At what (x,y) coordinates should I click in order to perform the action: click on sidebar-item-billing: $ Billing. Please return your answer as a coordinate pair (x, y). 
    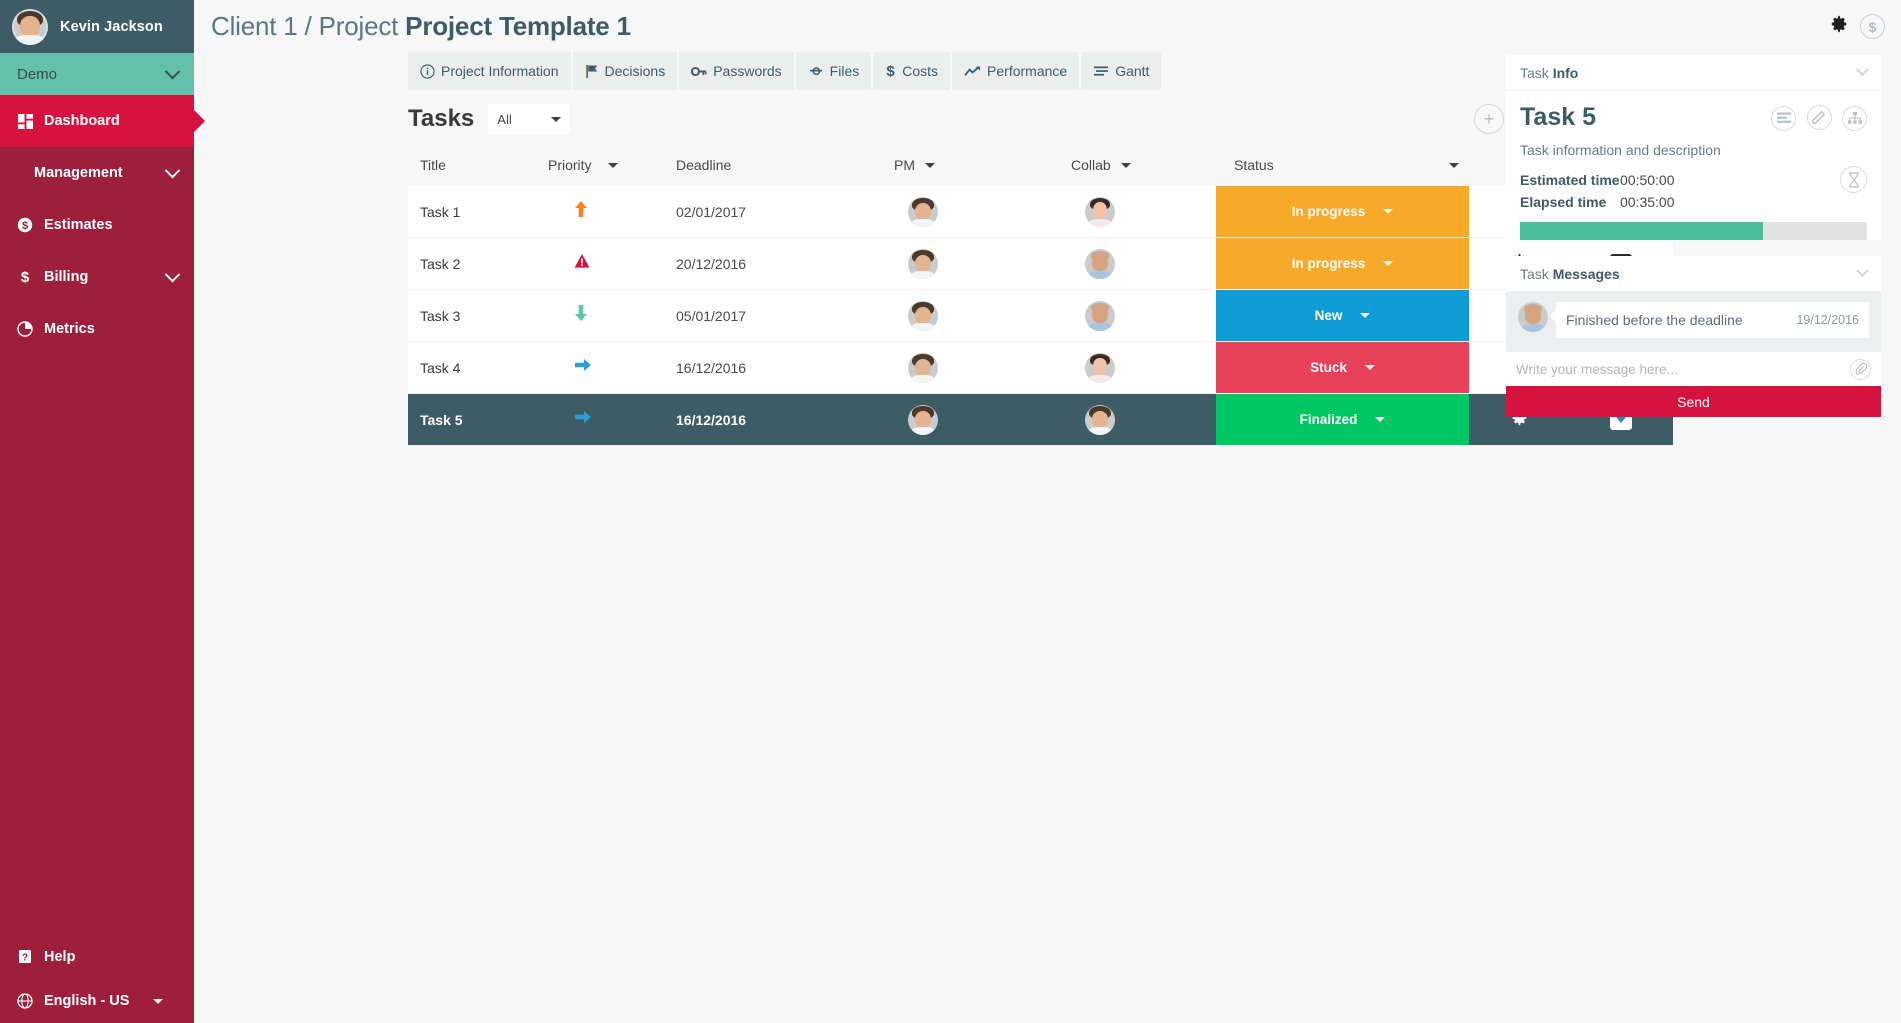
    Looking at the image, I should click on (97, 277).